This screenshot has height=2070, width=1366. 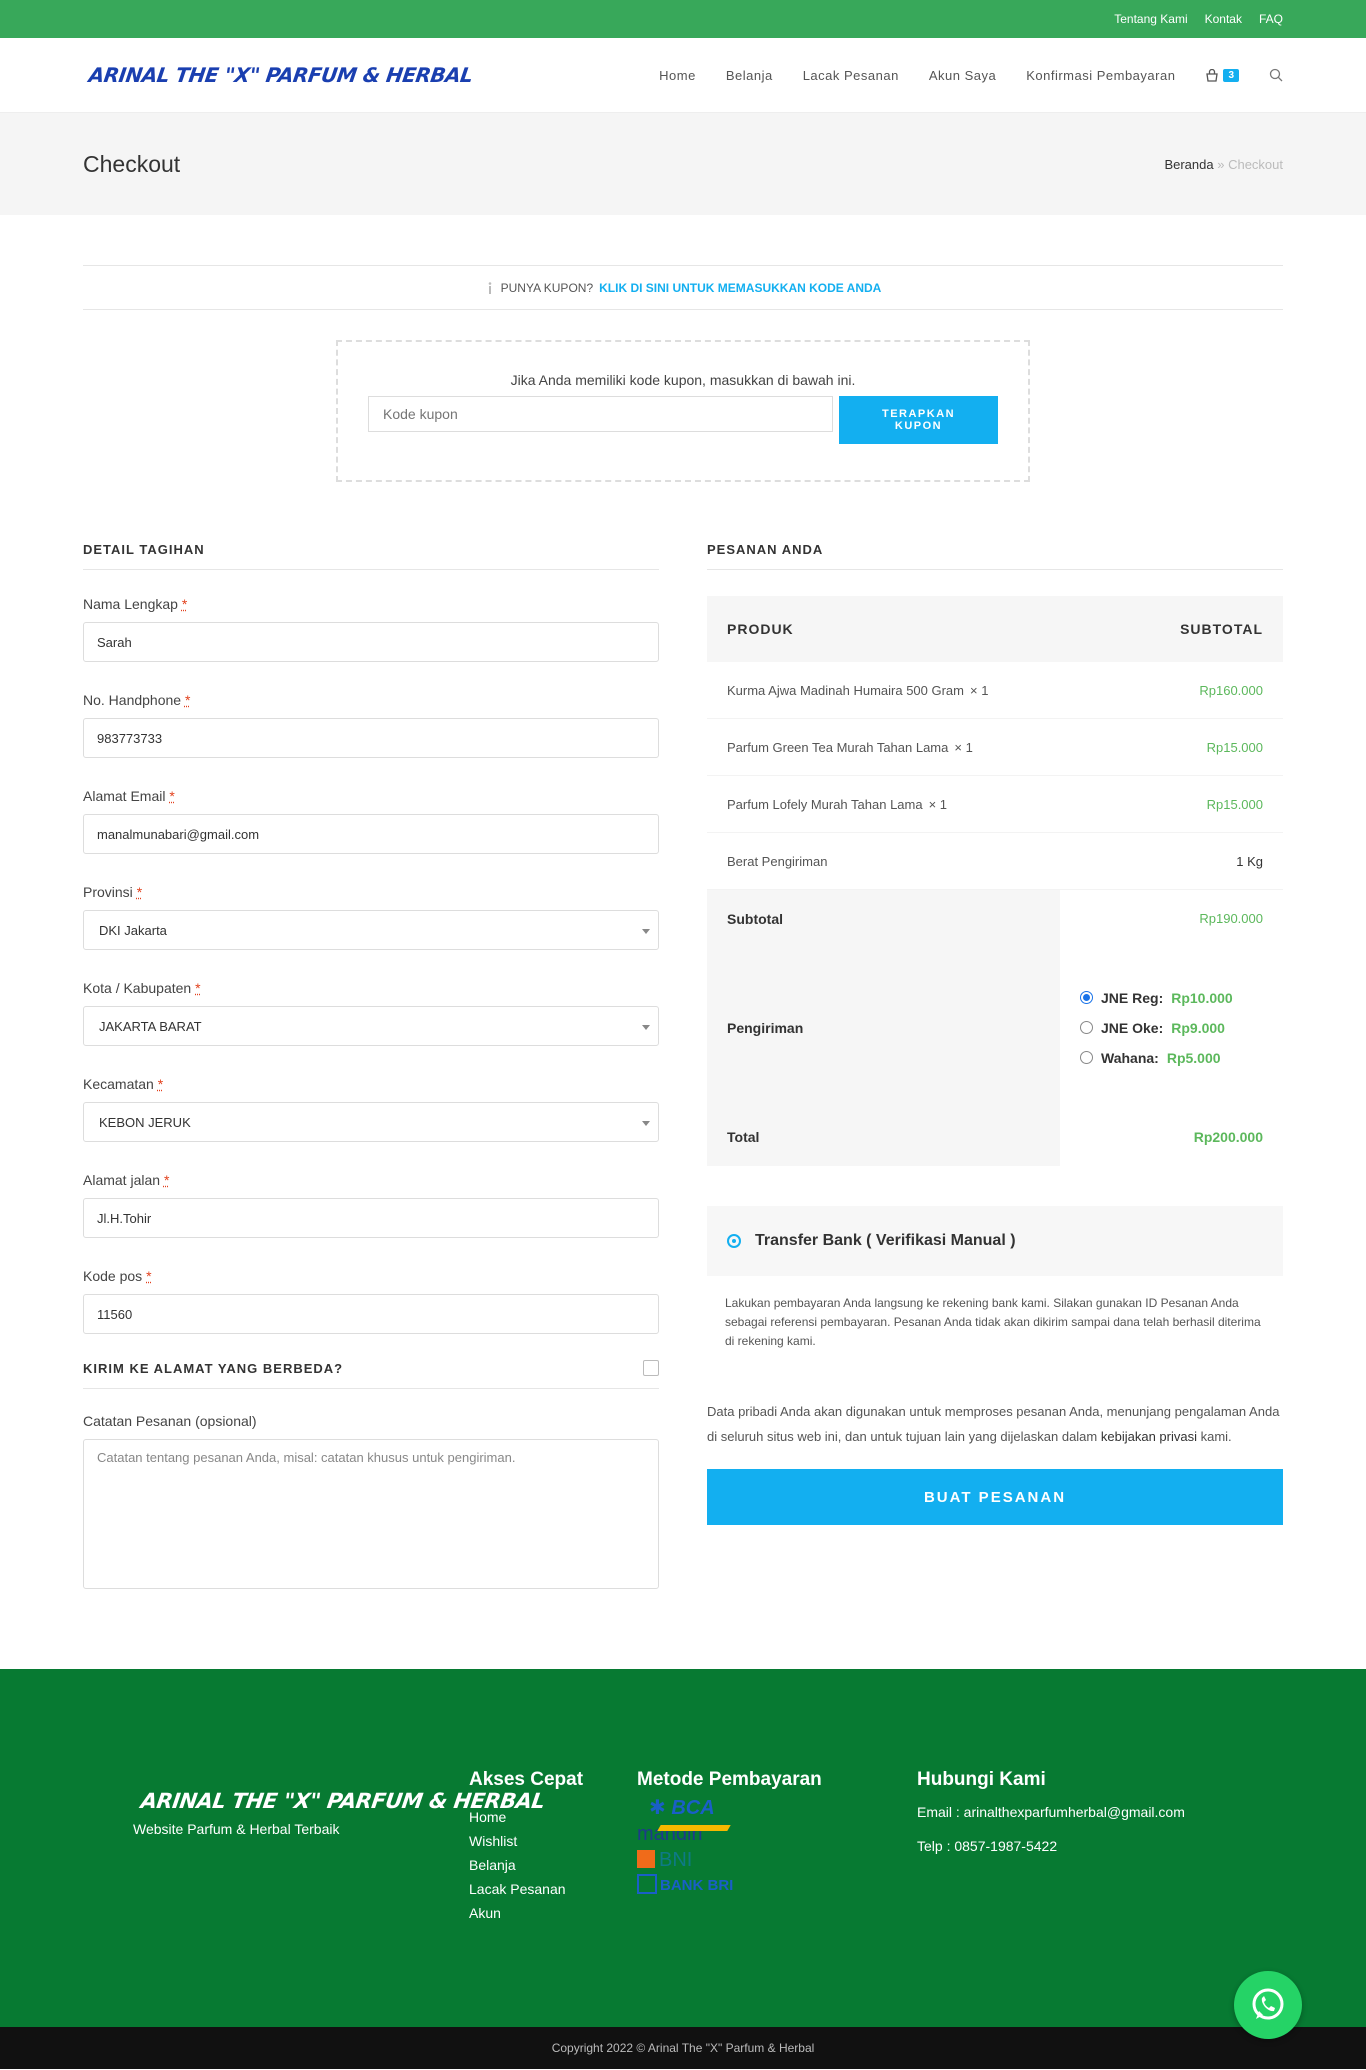 What do you see at coordinates (1222, 75) in the screenshot?
I see `cart-button: 3` at bounding box center [1222, 75].